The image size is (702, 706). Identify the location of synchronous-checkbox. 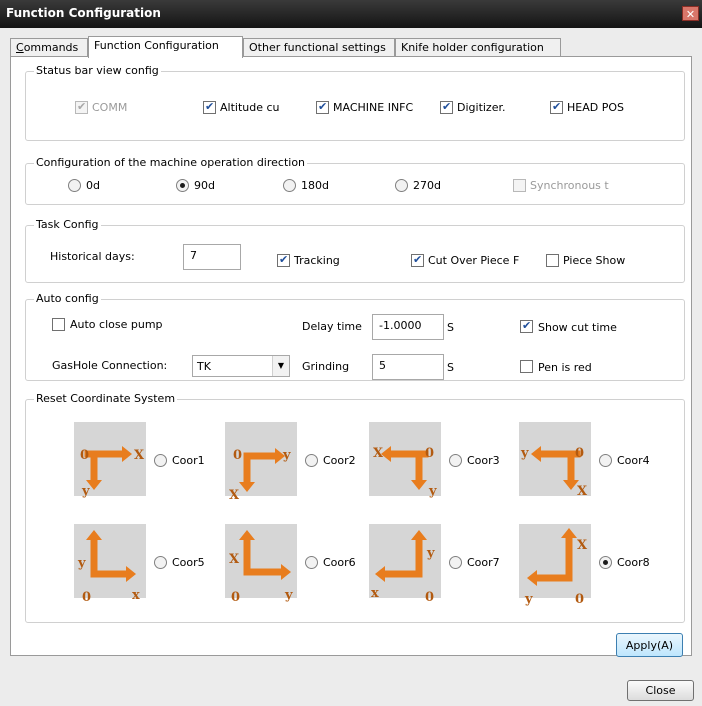
(519, 185).